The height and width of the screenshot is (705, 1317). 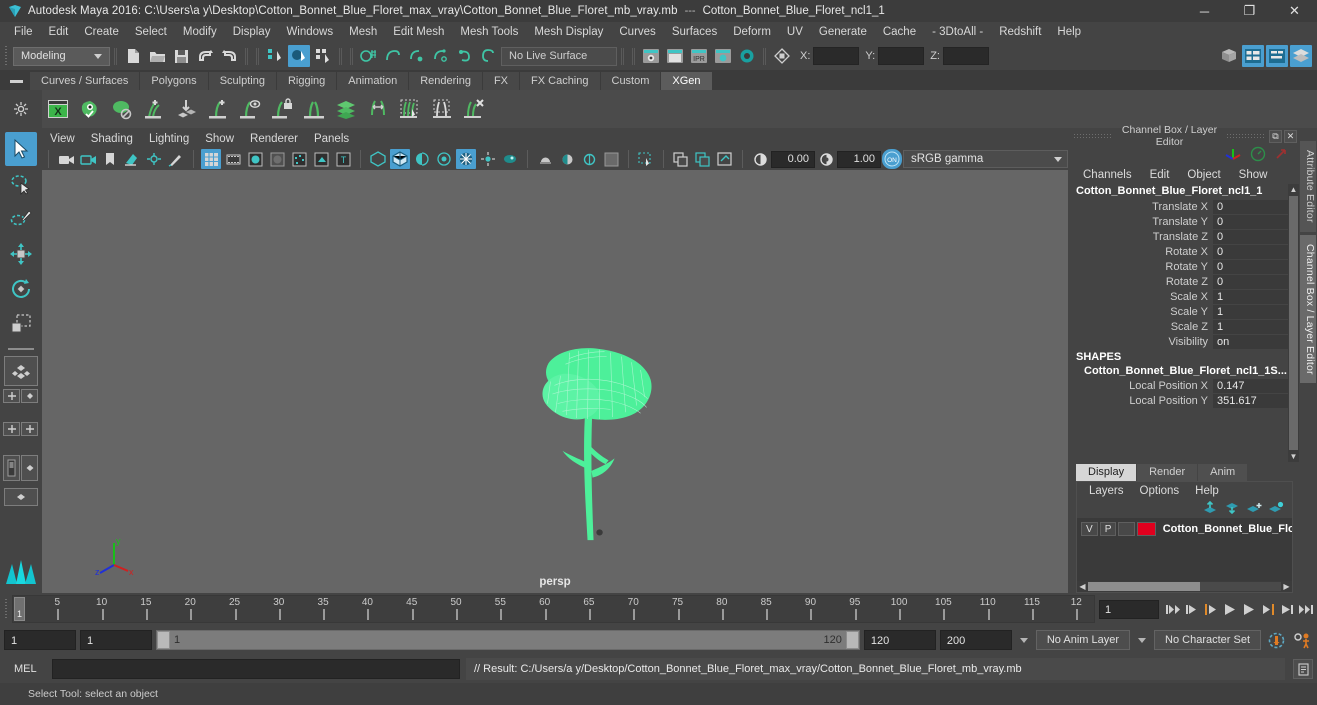 I want to click on maya-bonus-tools-icon, so click(x=21, y=571).